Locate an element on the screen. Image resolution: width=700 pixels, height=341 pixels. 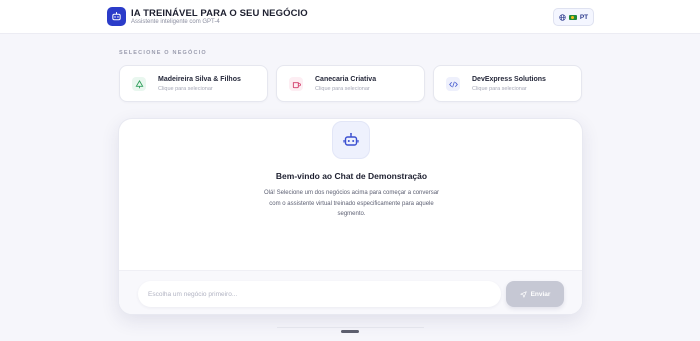
send-label: Enviar is located at coordinates (540, 294).